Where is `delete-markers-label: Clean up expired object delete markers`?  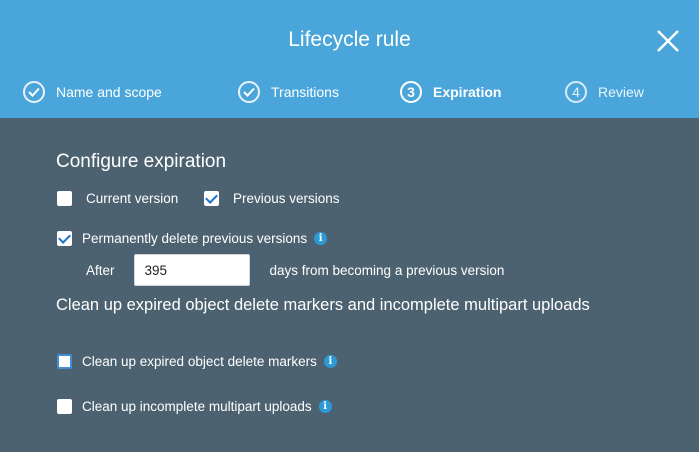 delete-markers-label: Clean up expired object delete markers is located at coordinates (199, 361).